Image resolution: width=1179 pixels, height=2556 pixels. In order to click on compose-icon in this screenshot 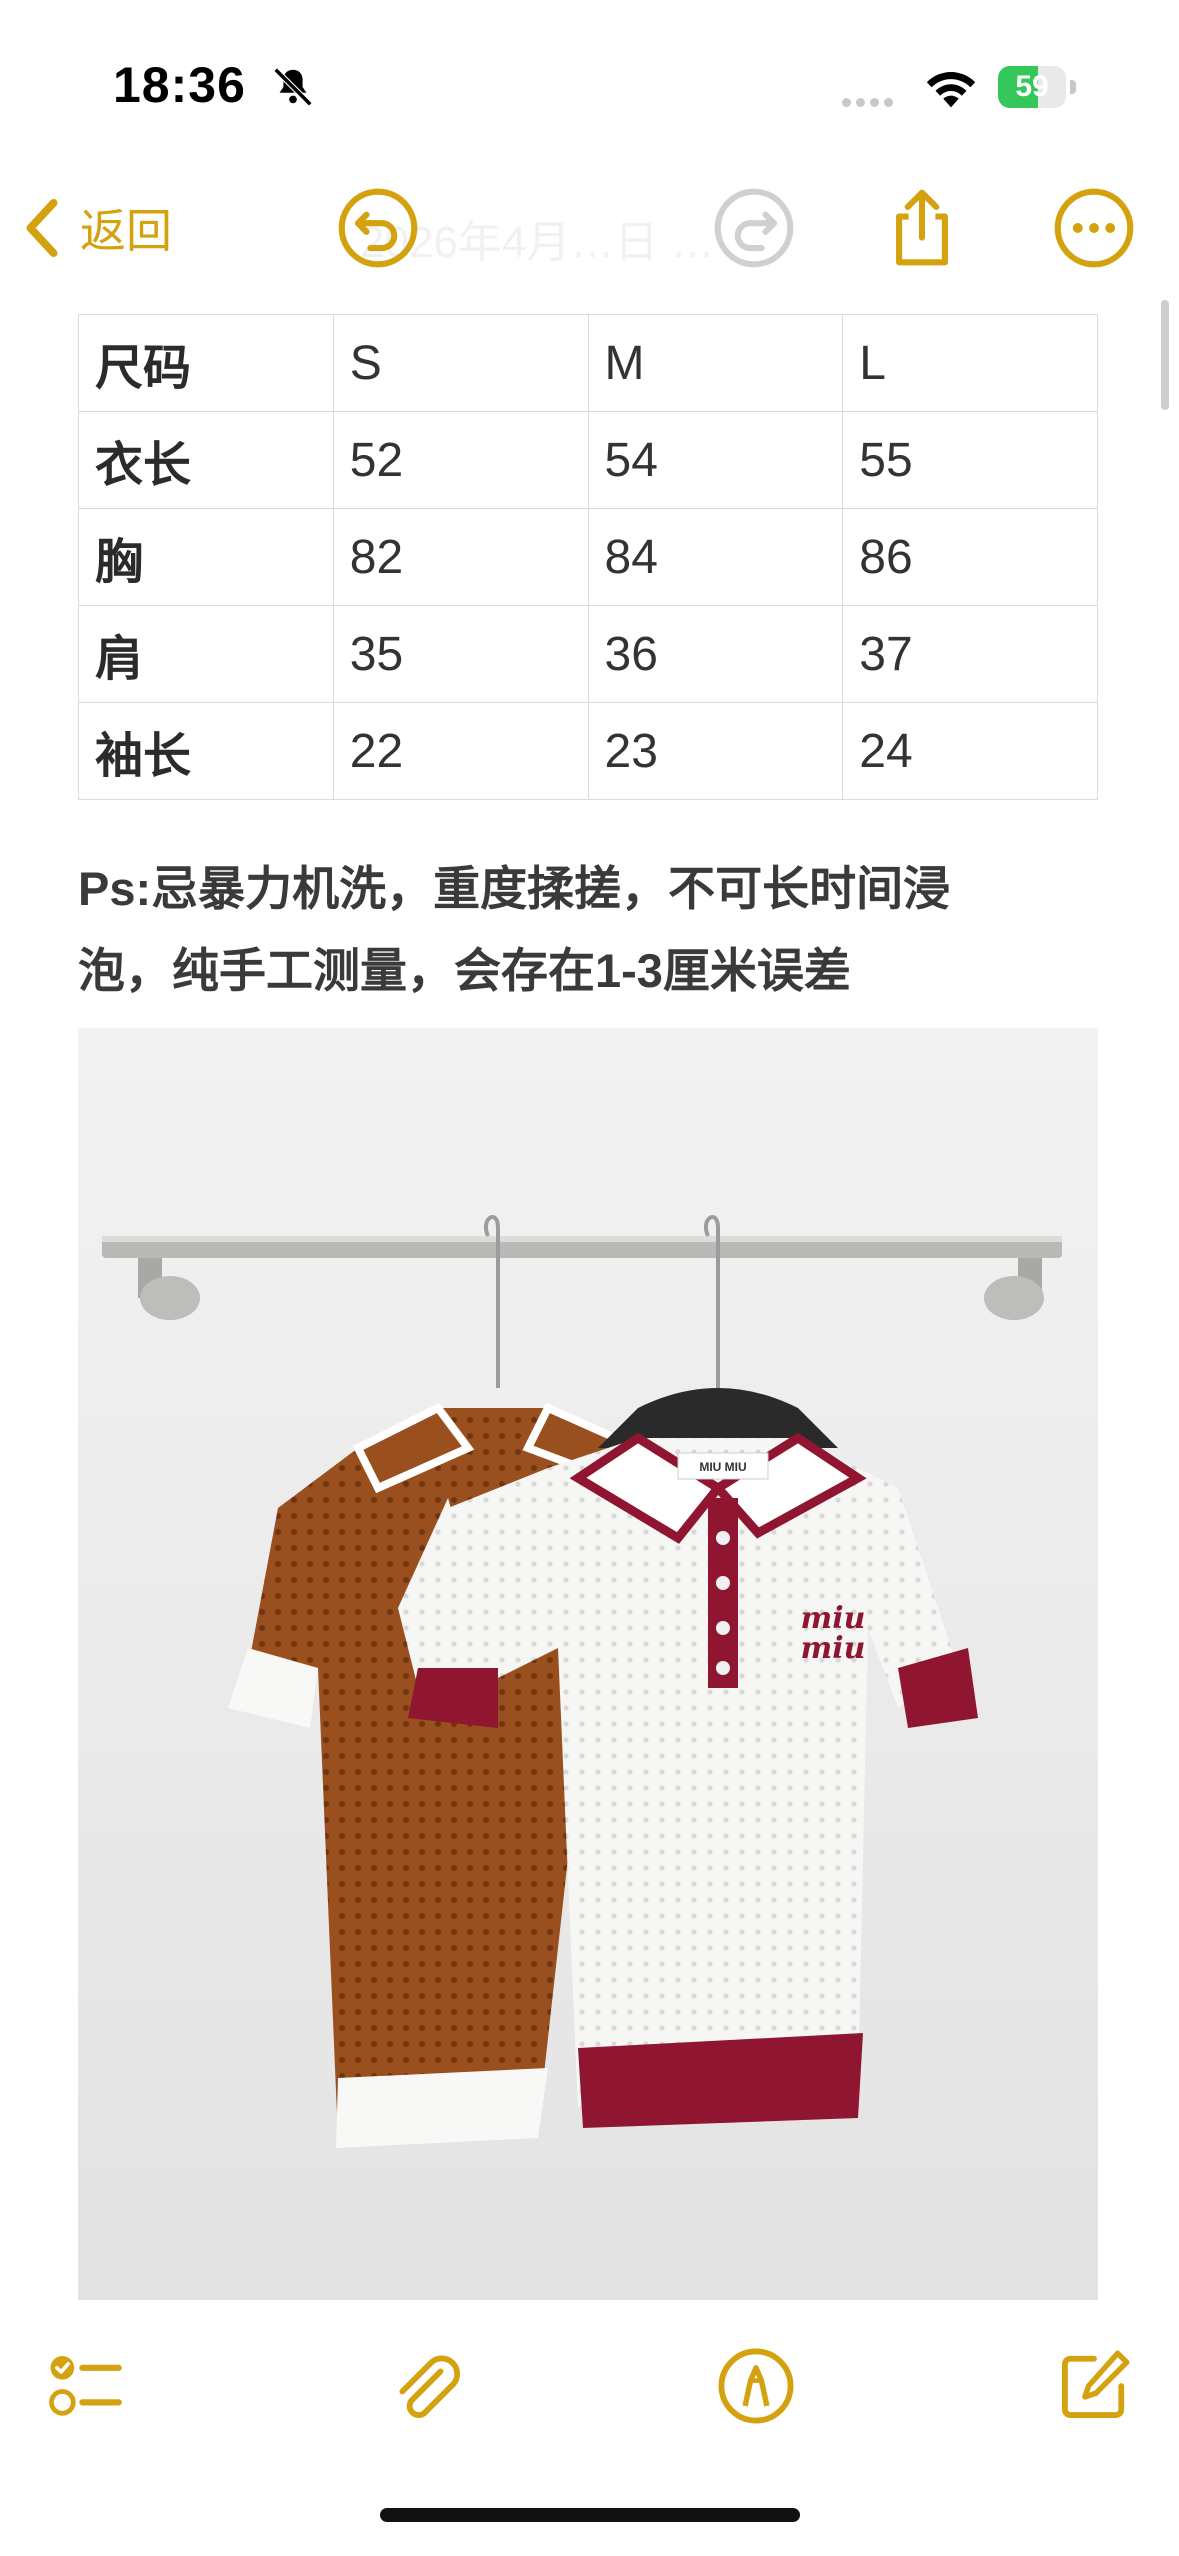, I will do `click(1094, 2386)`.